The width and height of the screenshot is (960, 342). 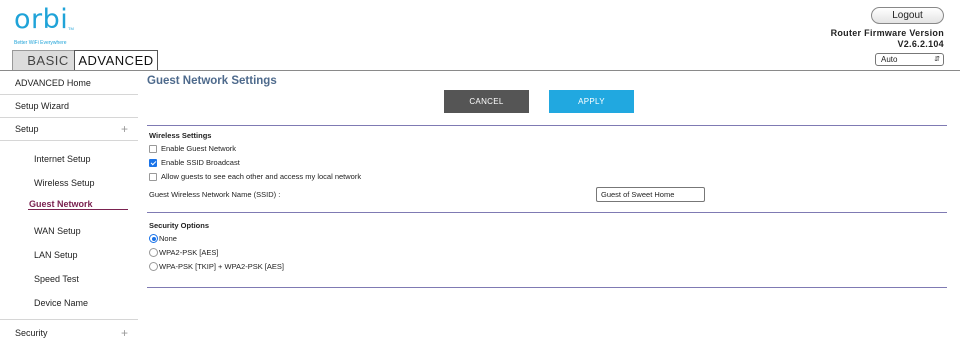 What do you see at coordinates (153, 252) in the screenshot?
I see `security-wpa2-radio` at bounding box center [153, 252].